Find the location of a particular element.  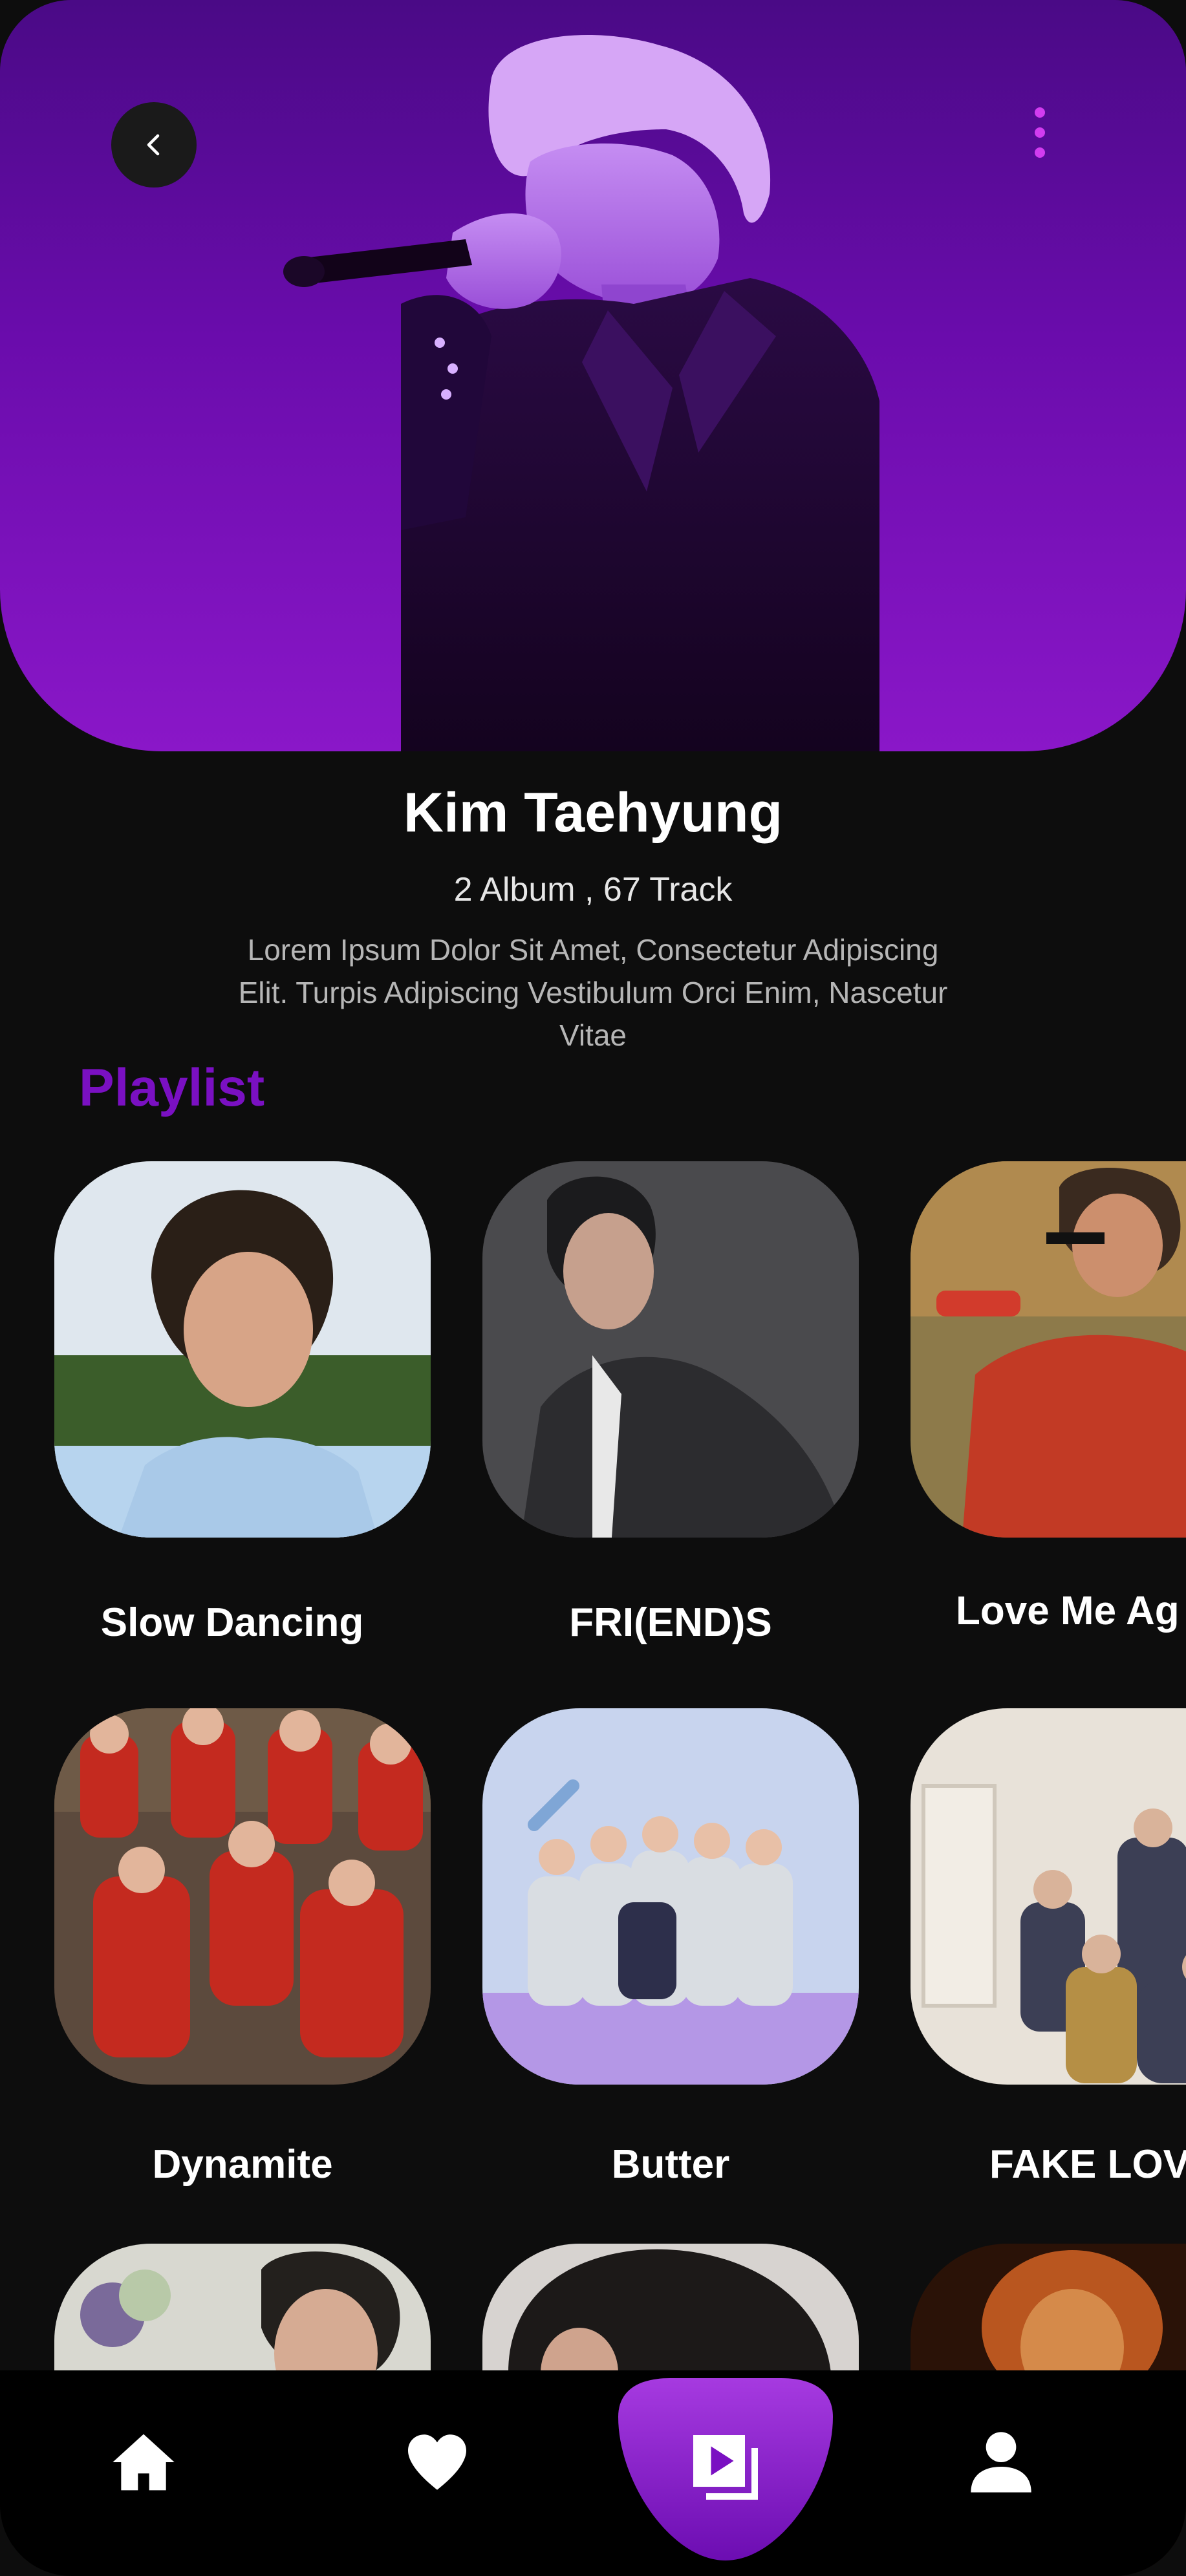

nav-home-button is located at coordinates (143, 2462).